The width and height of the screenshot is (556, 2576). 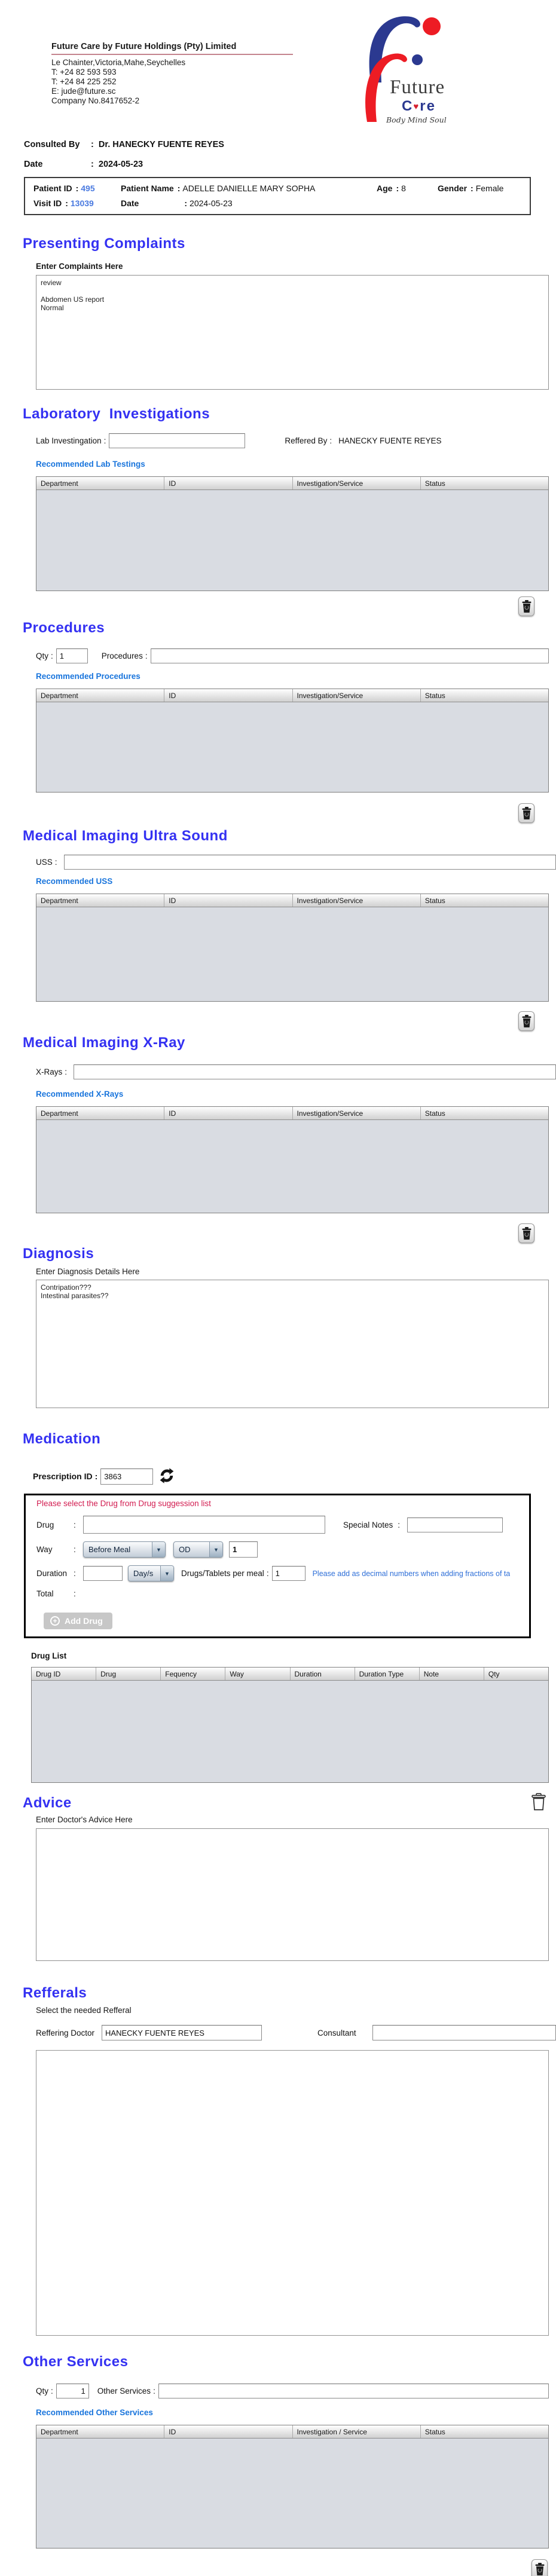 What do you see at coordinates (69, 440) in the screenshot?
I see `lab-input-label: Lab Investingation` at bounding box center [69, 440].